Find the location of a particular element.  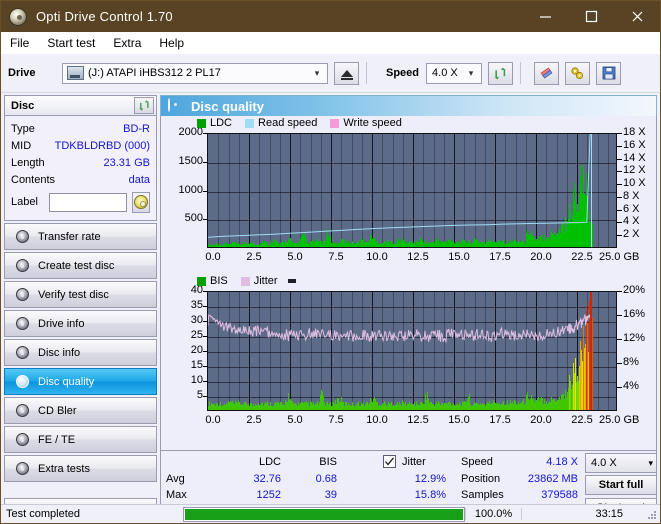

x-axis-tick-label: 7.5 is located at coordinates (336, 420).